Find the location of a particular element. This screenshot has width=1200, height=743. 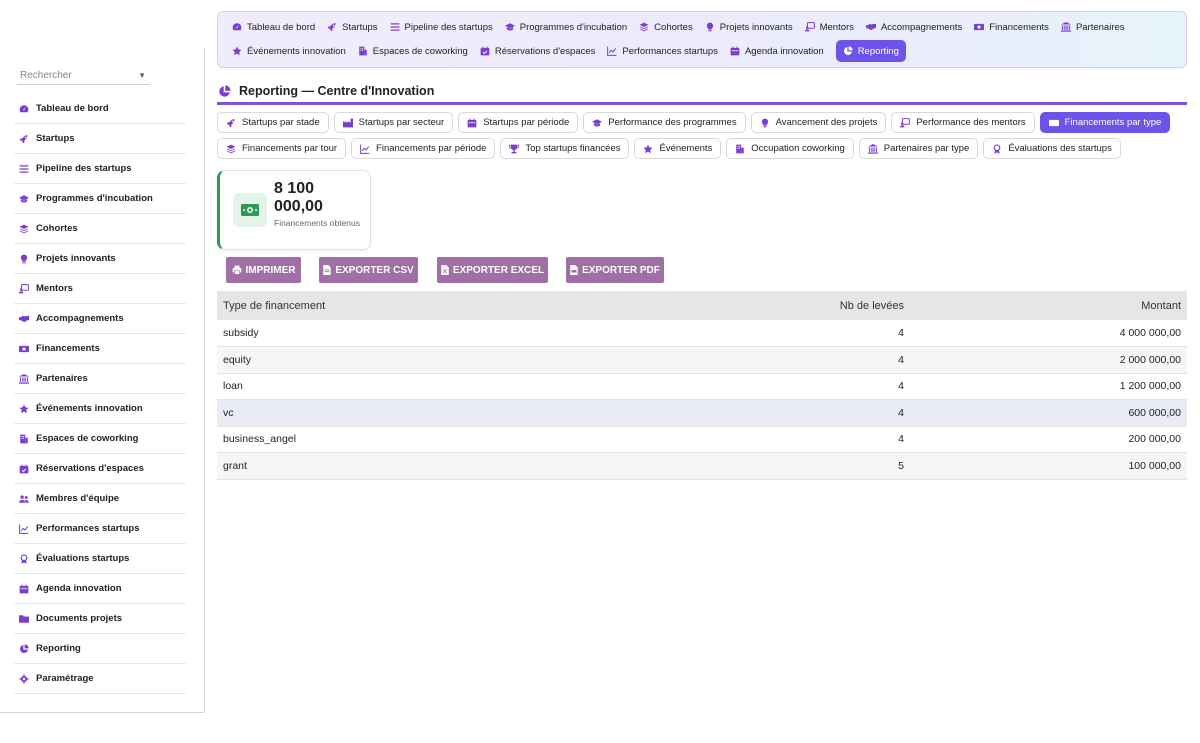

tab-label: Top startups financées is located at coordinates (573, 148).